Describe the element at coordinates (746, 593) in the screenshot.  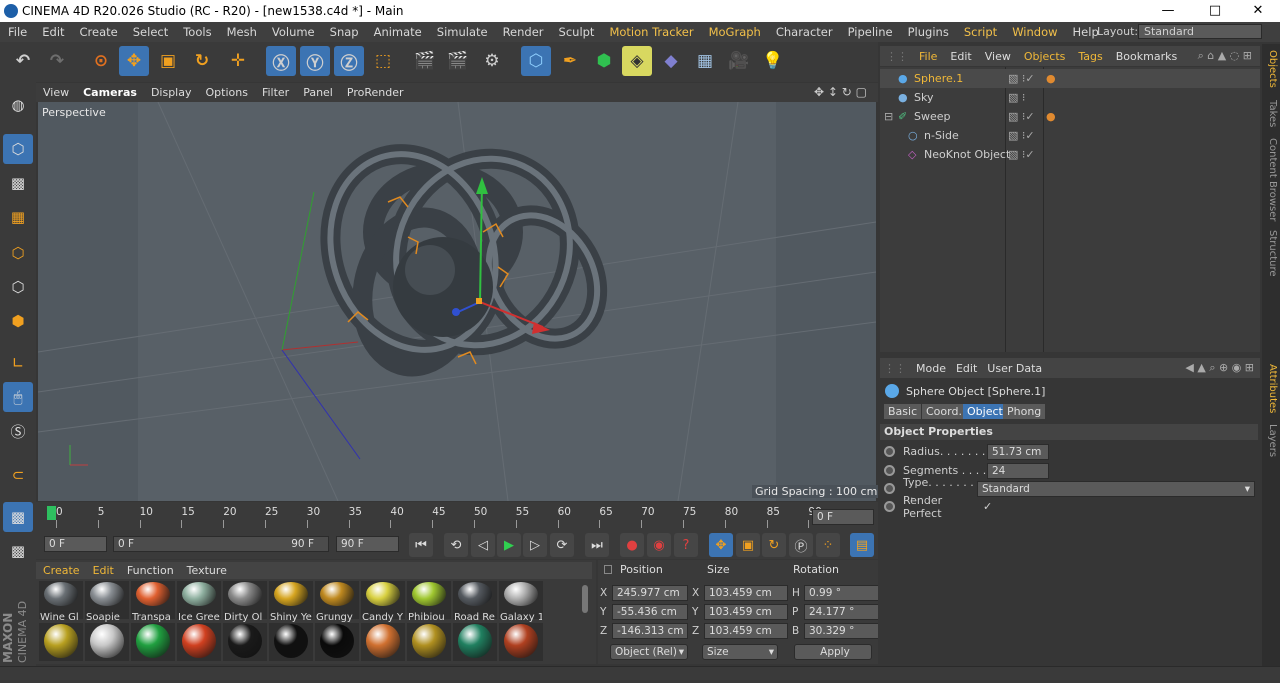
I see `size-x-field: 103.459 cm` at that location.